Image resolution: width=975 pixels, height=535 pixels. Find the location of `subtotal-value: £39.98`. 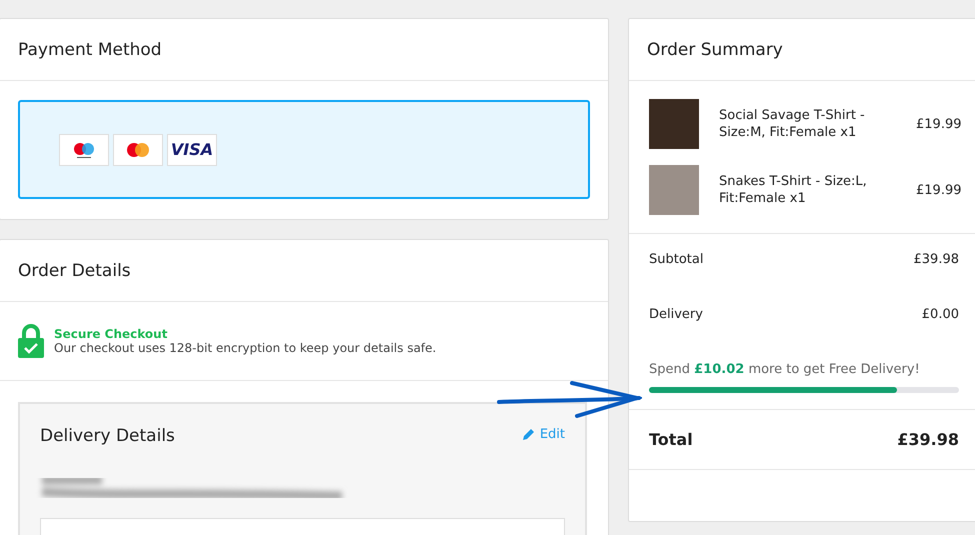

subtotal-value: £39.98 is located at coordinates (936, 259).